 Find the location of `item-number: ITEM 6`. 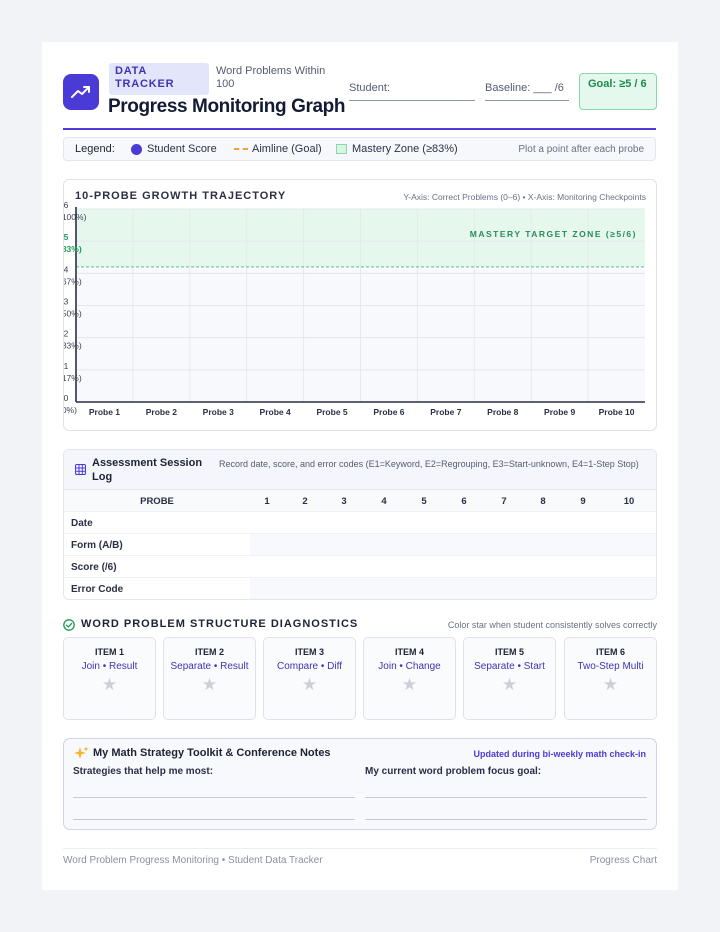

item-number: ITEM 6 is located at coordinates (610, 652).